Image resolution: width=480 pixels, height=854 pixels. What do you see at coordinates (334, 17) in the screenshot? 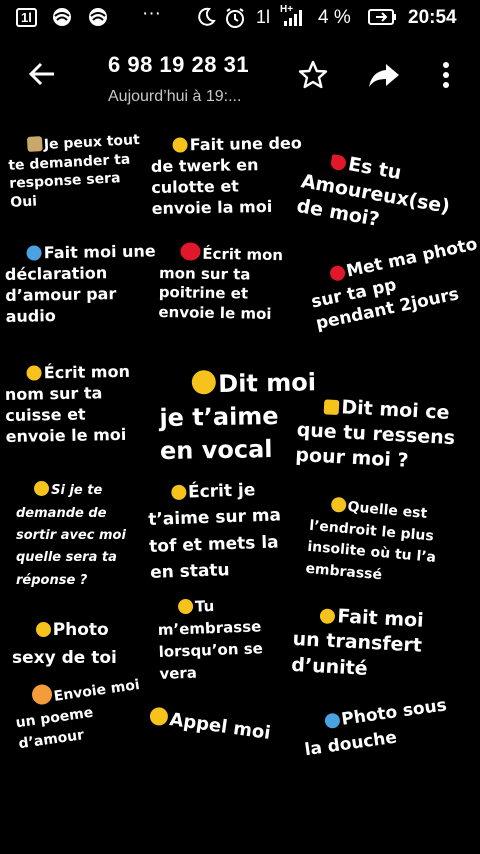
I see `battery-percent: 4 %` at bounding box center [334, 17].